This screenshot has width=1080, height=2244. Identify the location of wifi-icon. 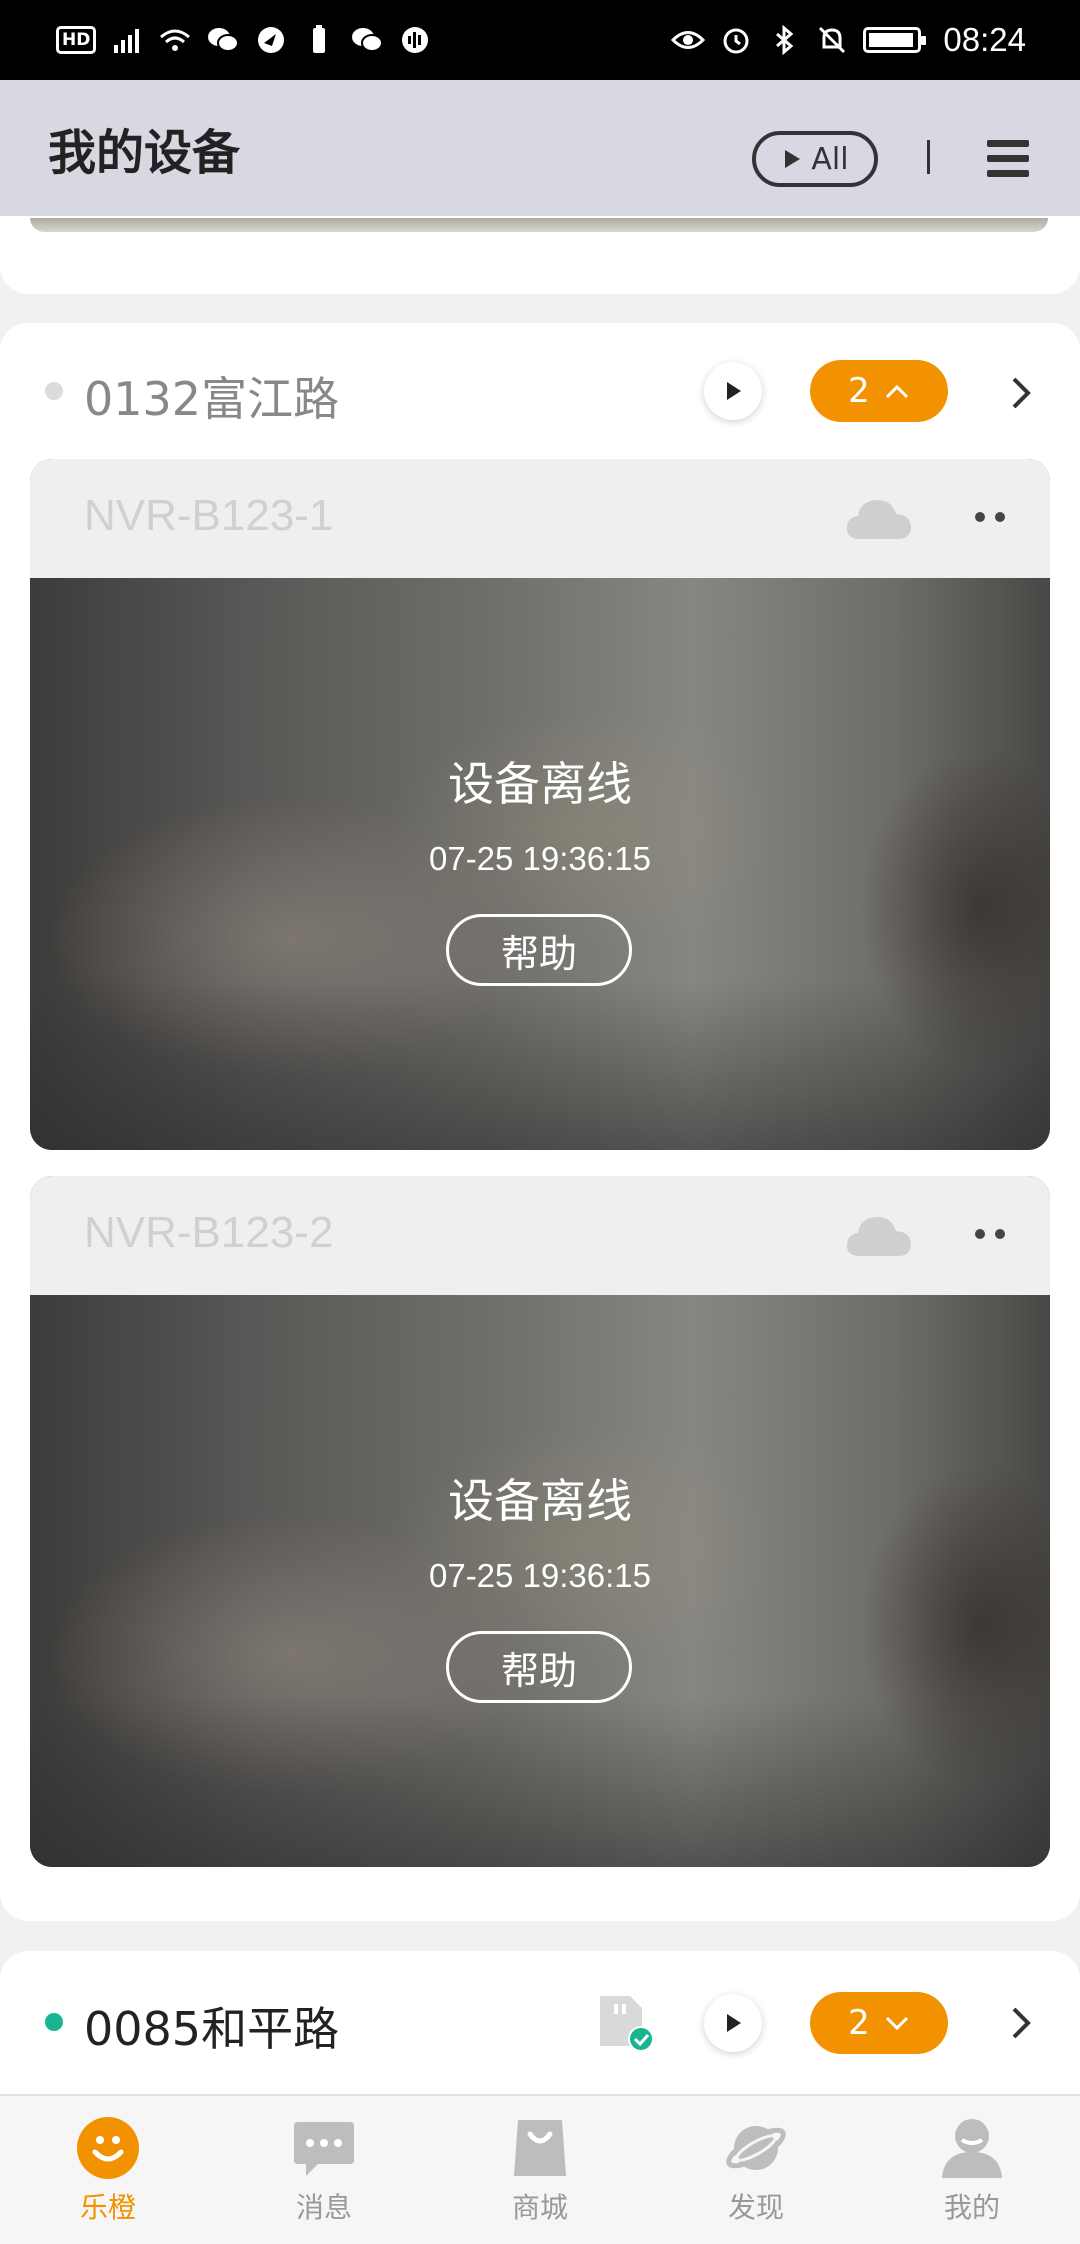
(175, 40).